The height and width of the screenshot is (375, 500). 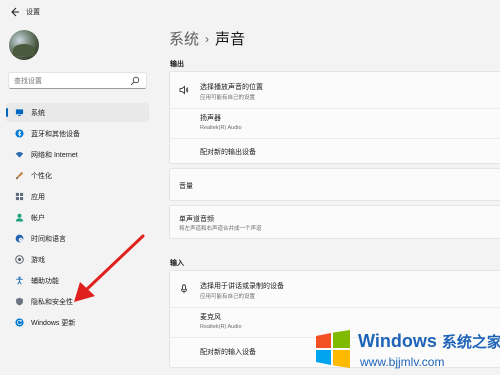 What do you see at coordinates (334, 222) in the screenshot?
I see `mono-audio-card: 单声道音频 将左声道和右声道合并成一个声道` at bounding box center [334, 222].